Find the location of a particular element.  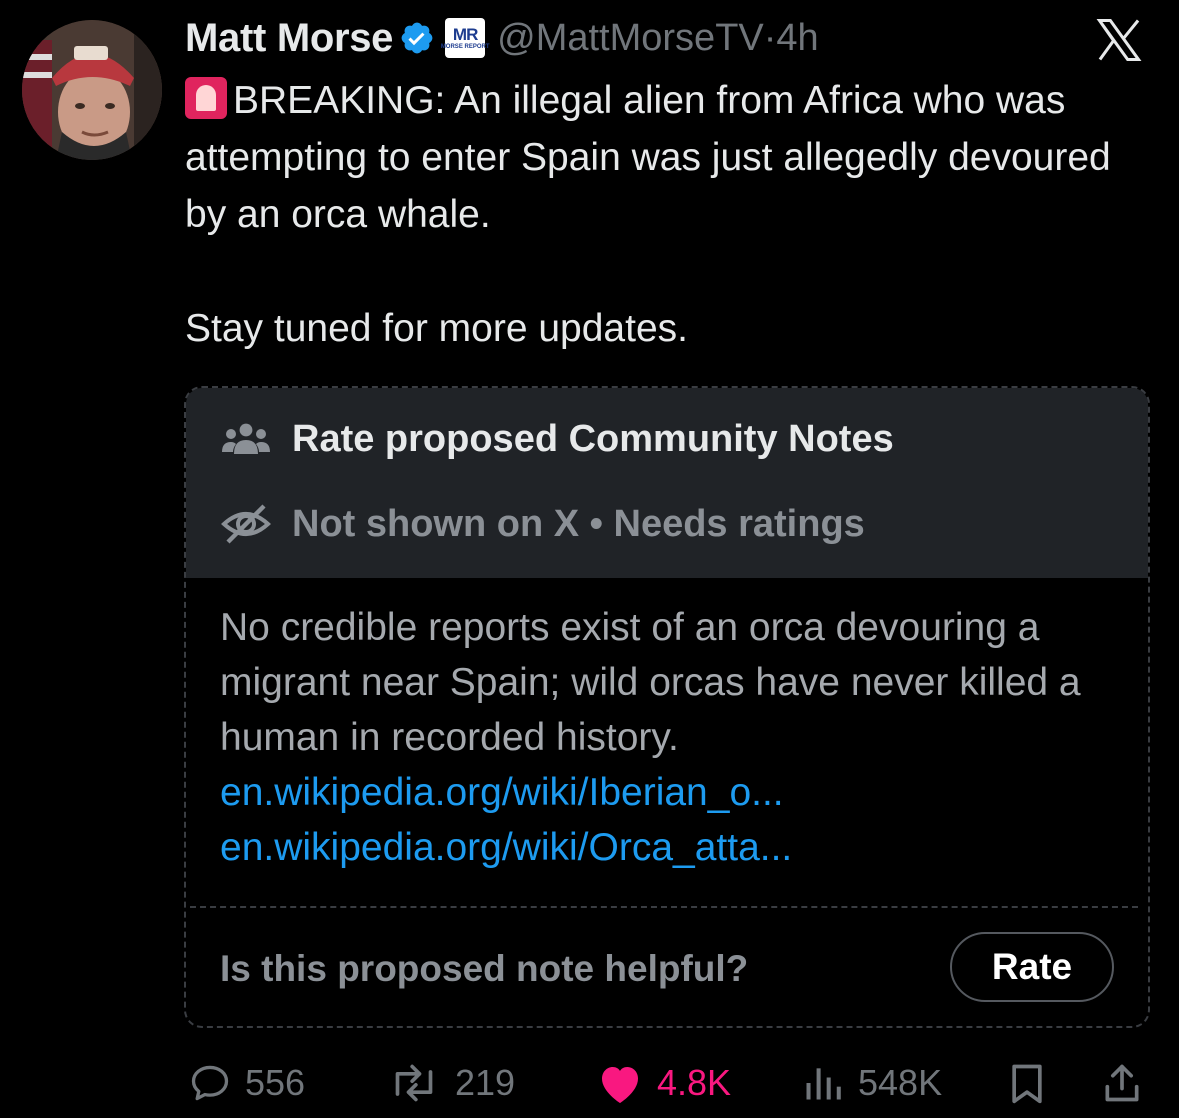

author-handle: @MattMorseTV·4h is located at coordinates (658, 38).